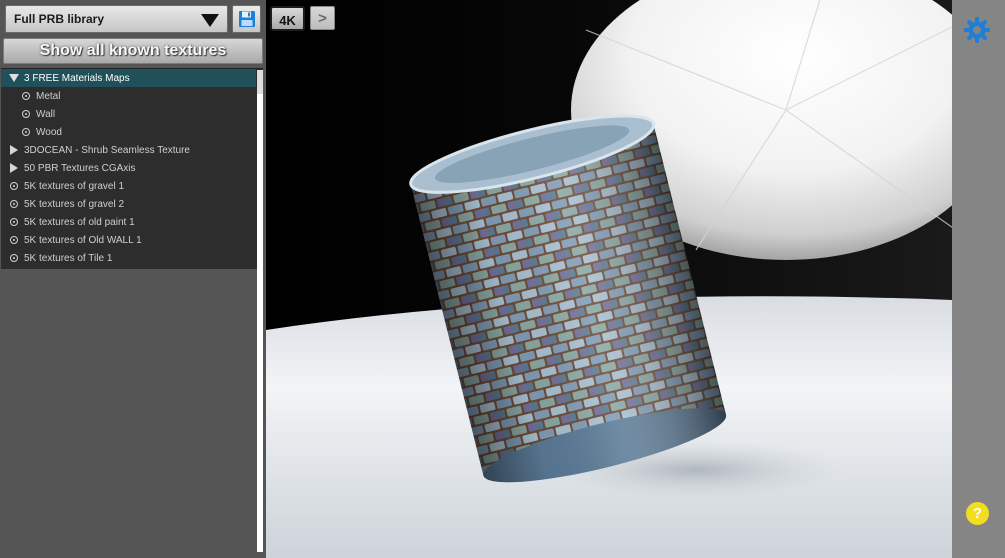  I want to click on resolution-4k-label: 4K, so click(287, 20).